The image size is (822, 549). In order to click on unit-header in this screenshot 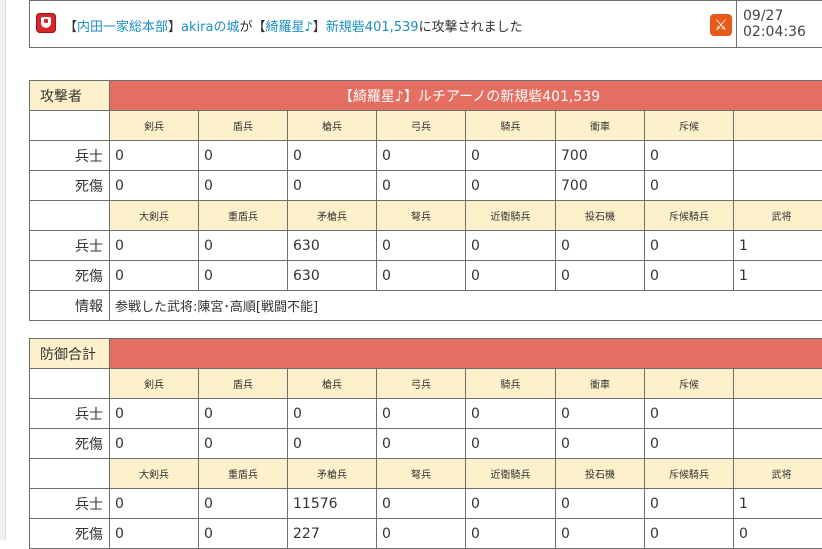, I will do `click(778, 126)`.